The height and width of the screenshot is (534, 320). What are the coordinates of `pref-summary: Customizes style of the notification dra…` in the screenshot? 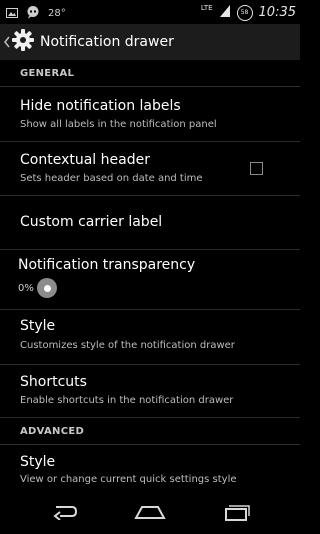 It's located at (127, 345).